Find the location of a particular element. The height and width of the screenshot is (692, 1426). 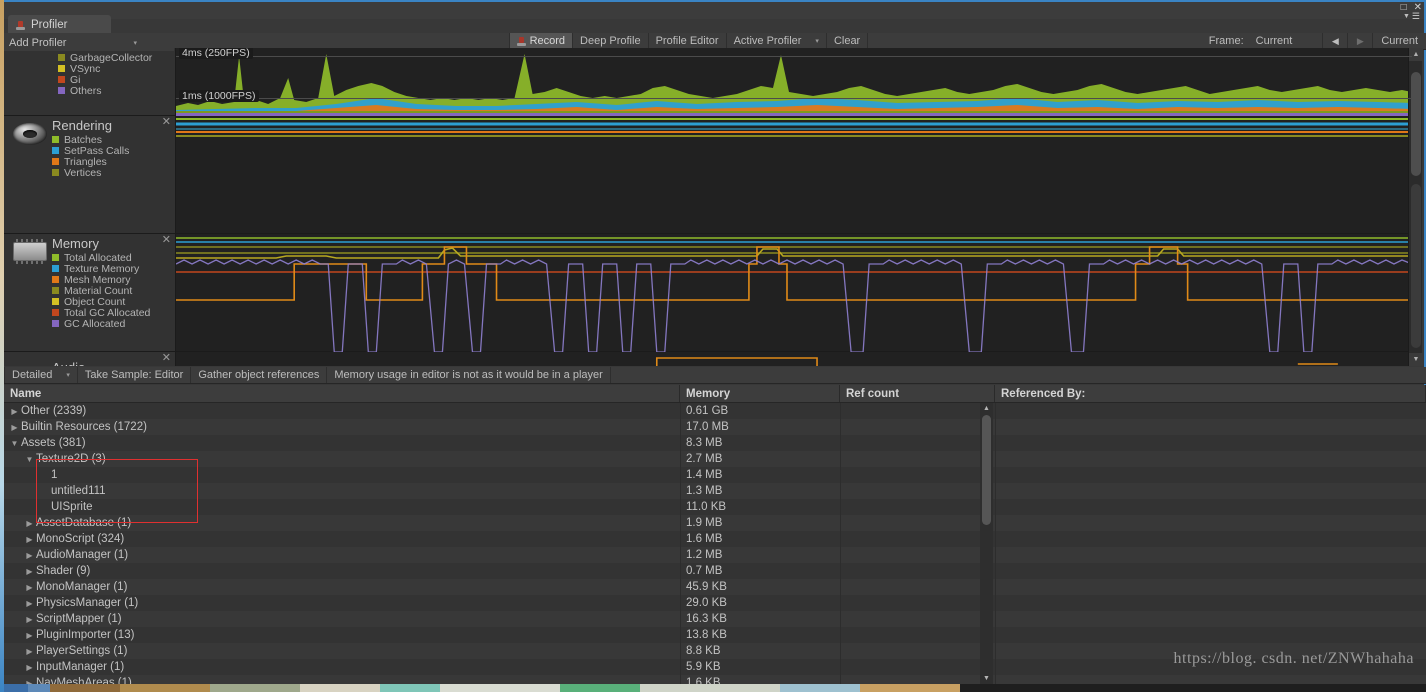

counter-vsync: VSync is located at coordinates (116, 69).